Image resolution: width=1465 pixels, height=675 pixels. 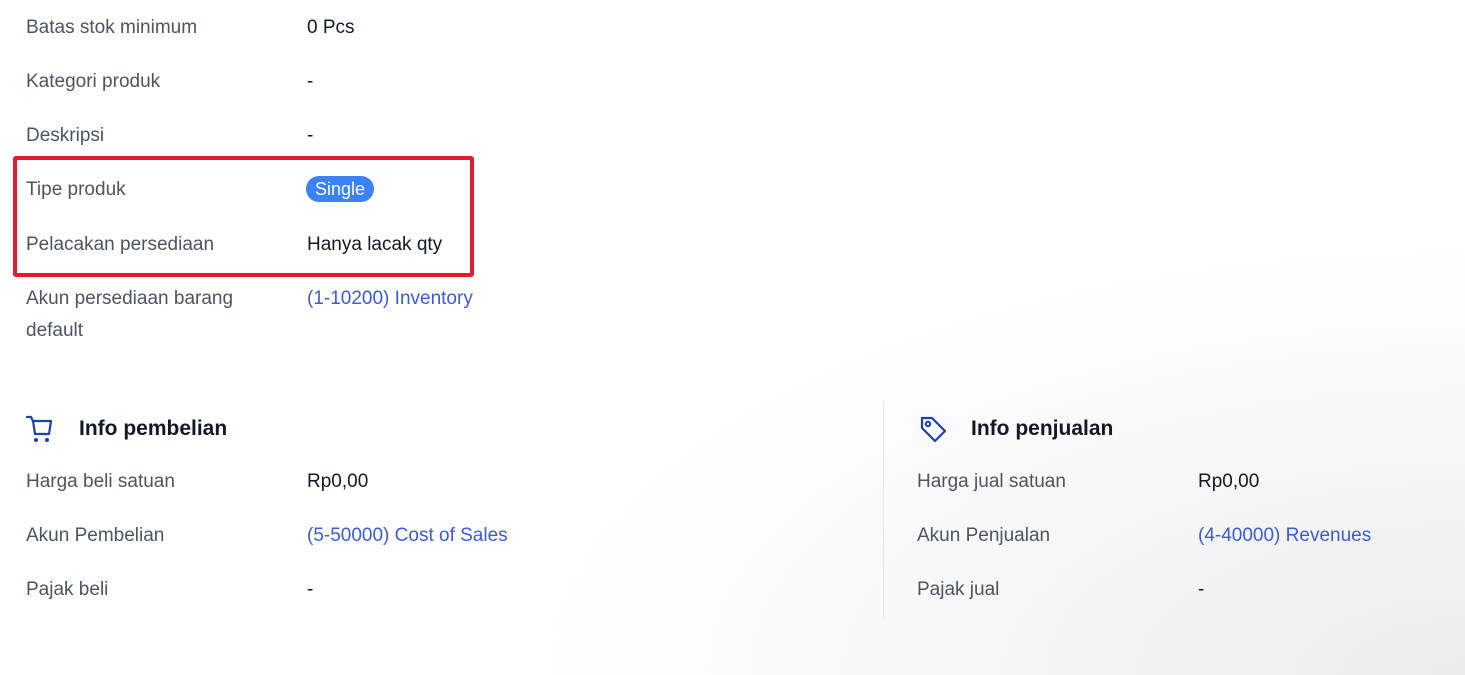 I want to click on default-inventory-account-label: Akun persediaan barang default, so click(x=129, y=315).